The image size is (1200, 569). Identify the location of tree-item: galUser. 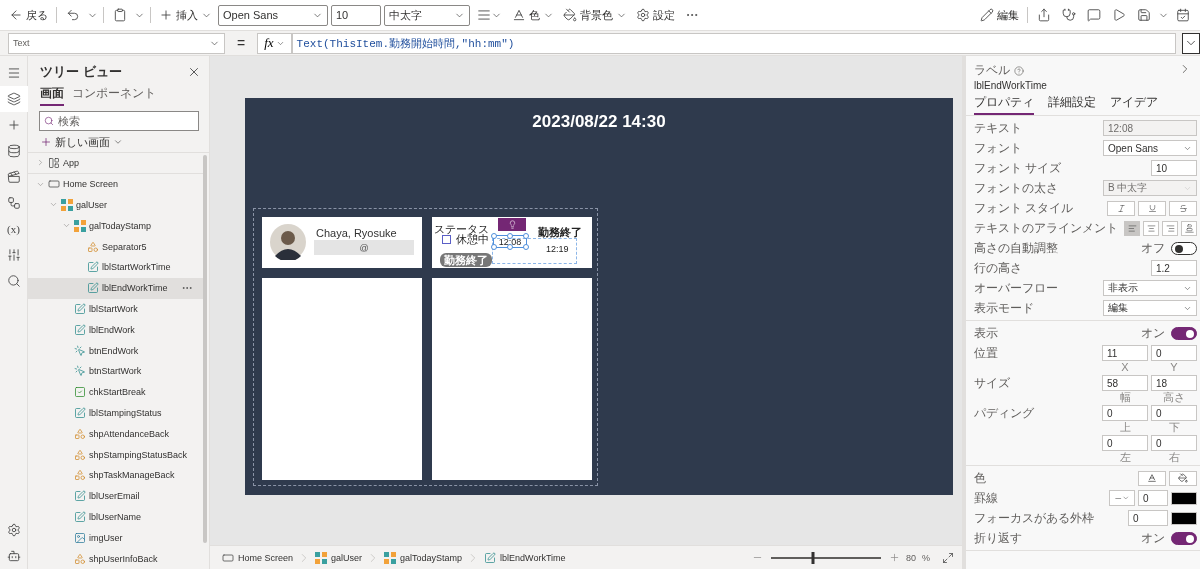
(115, 205).